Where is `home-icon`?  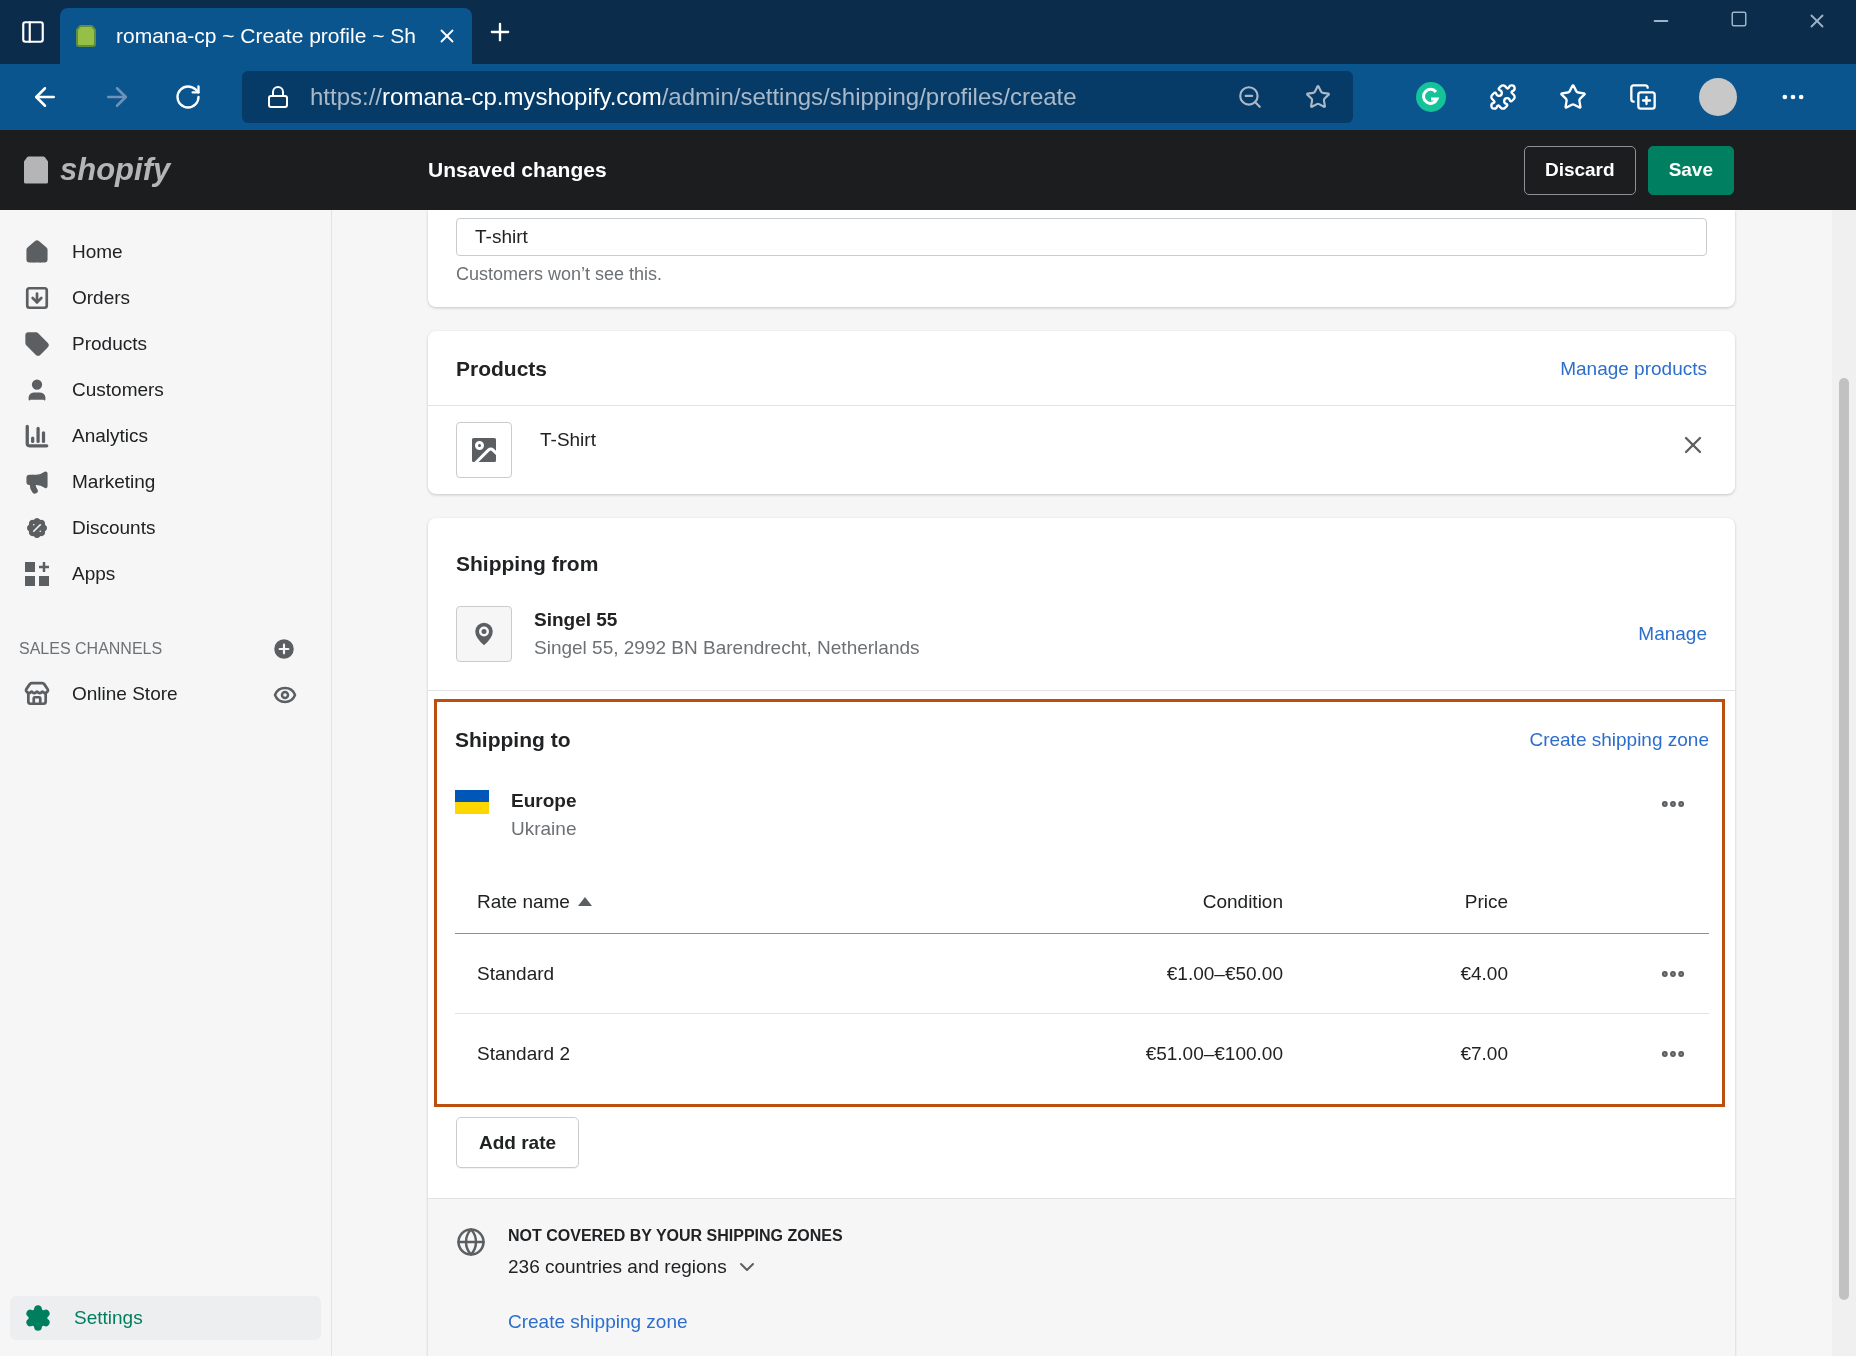
home-icon is located at coordinates (37, 252).